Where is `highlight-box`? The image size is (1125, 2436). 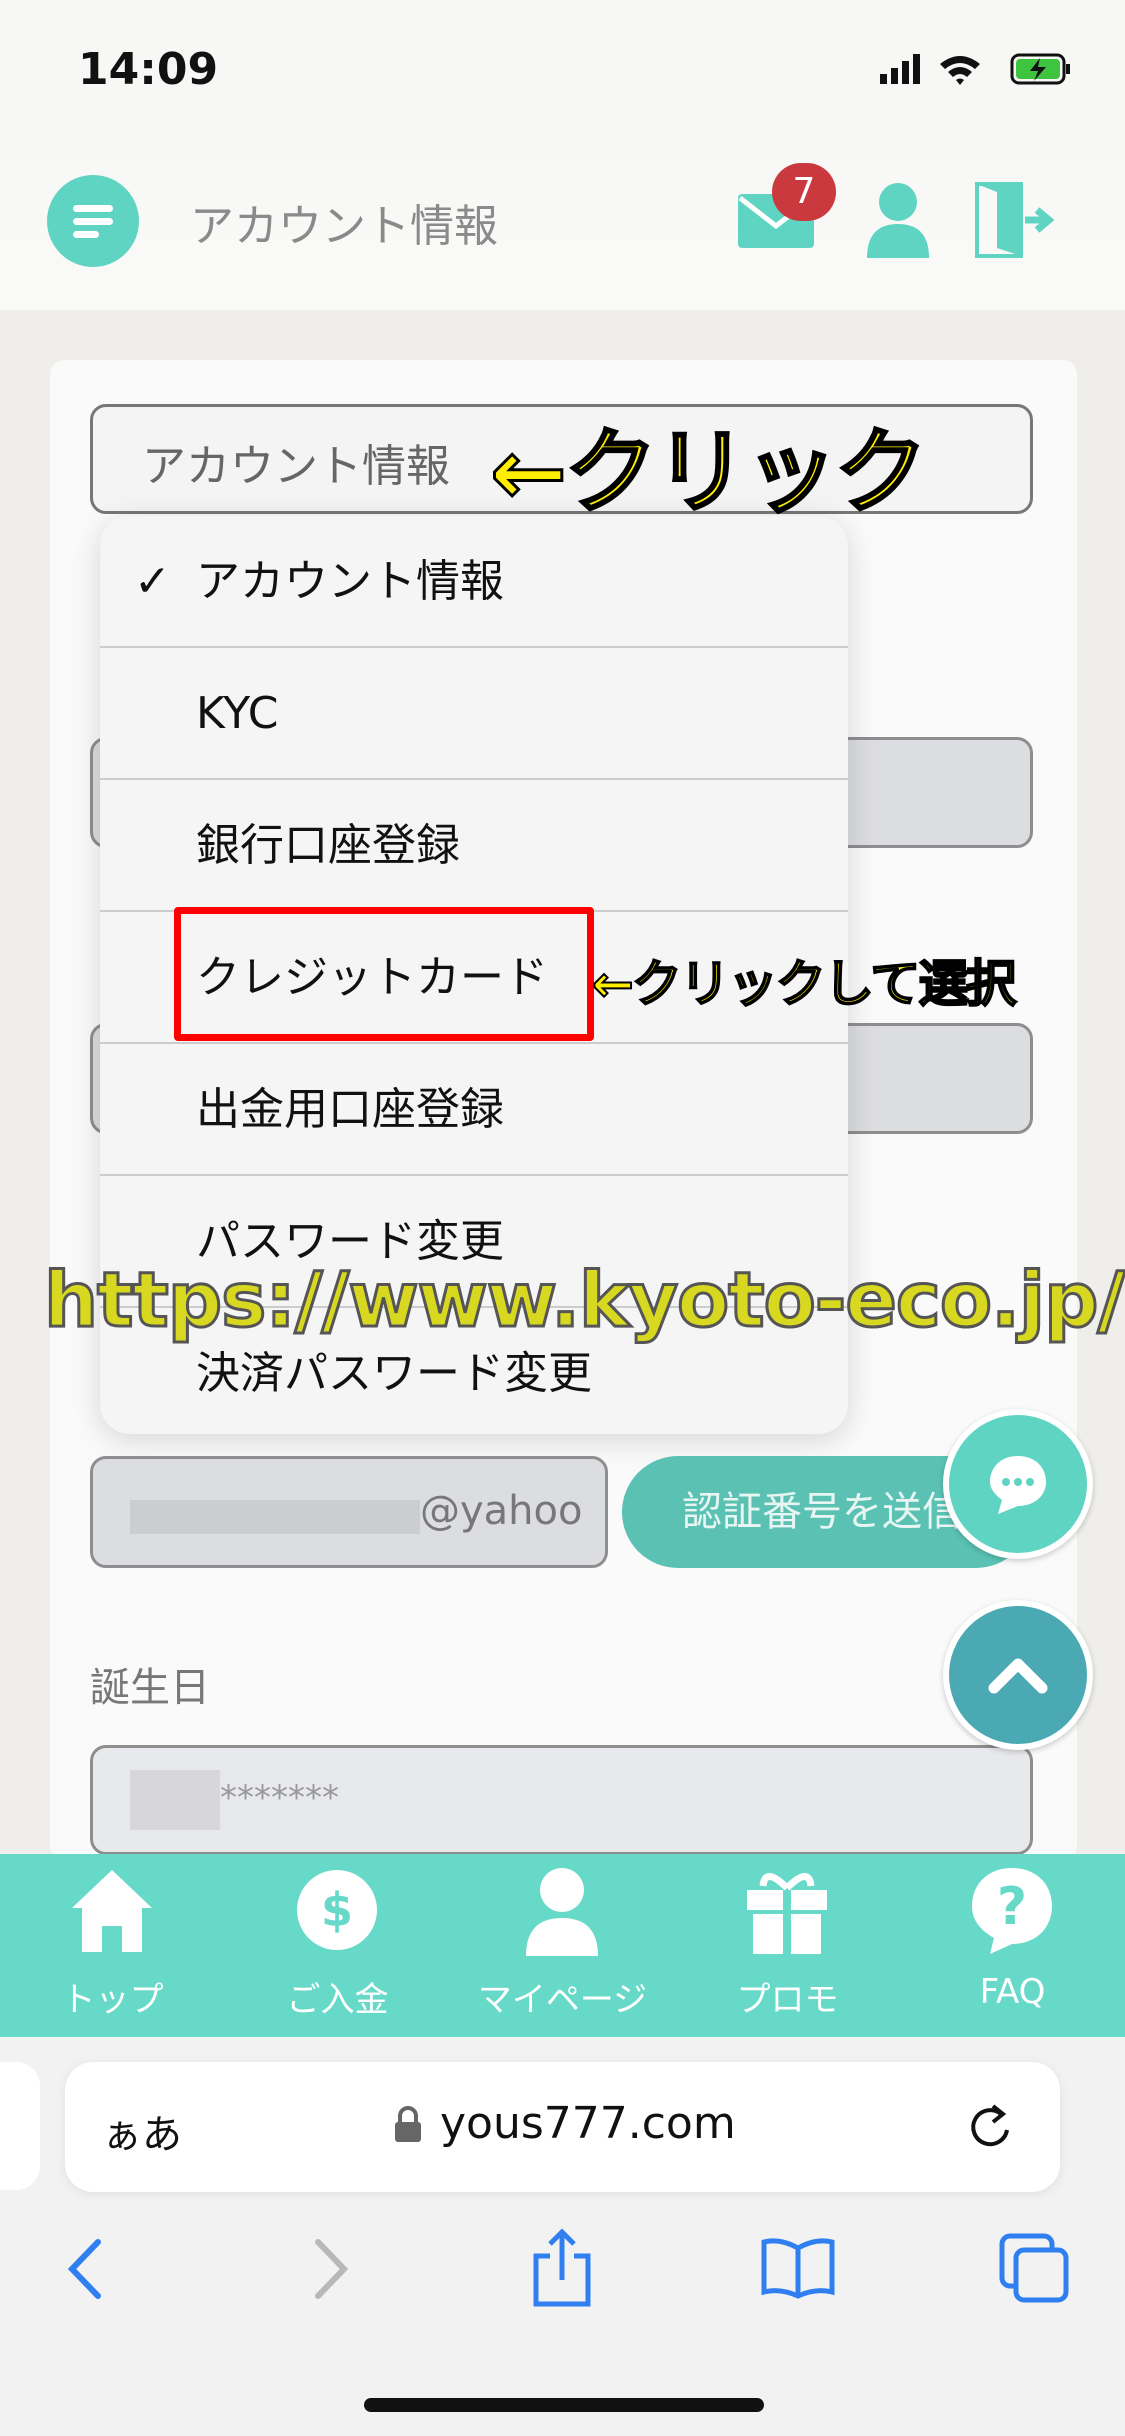 highlight-box is located at coordinates (384, 974).